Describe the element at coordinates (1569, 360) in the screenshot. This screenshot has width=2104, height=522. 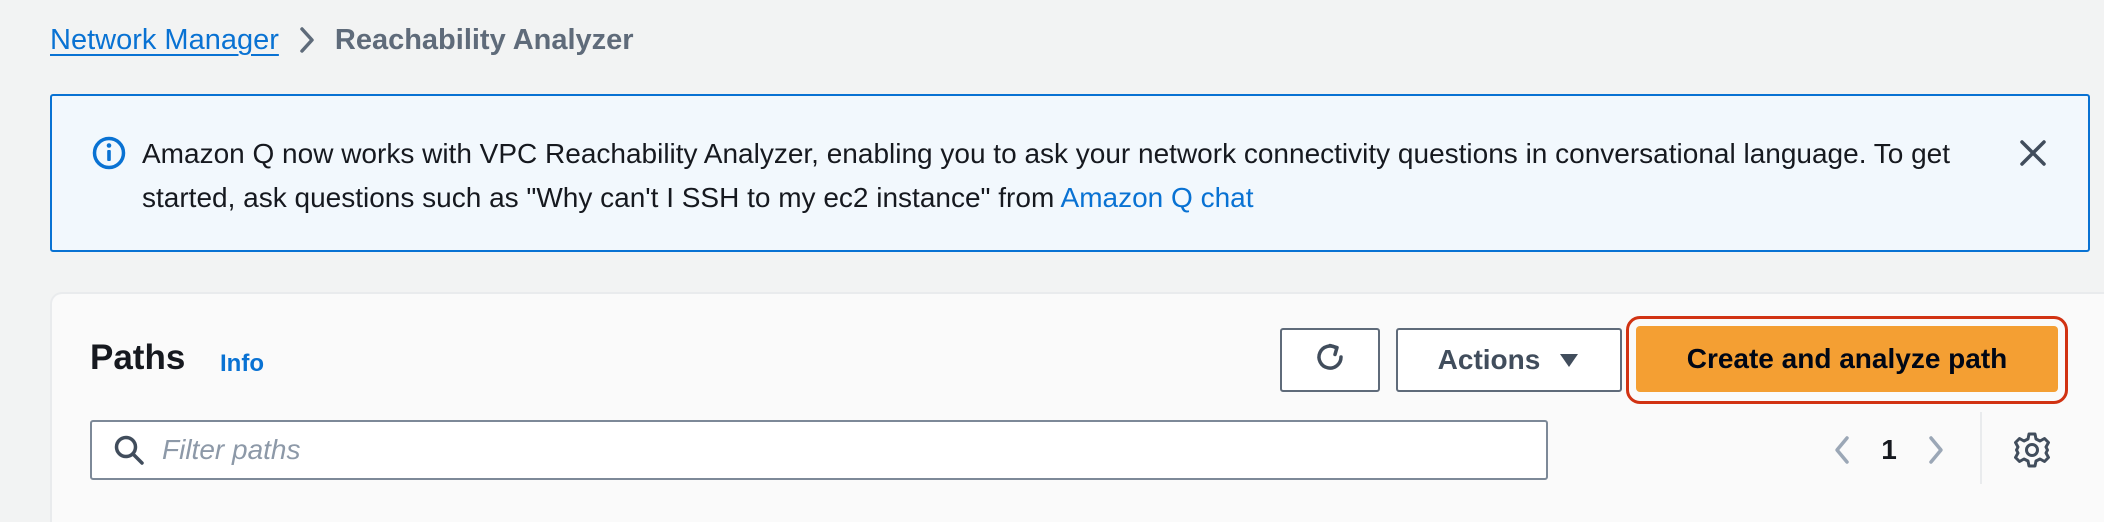
I see `caret-down-icon` at that location.